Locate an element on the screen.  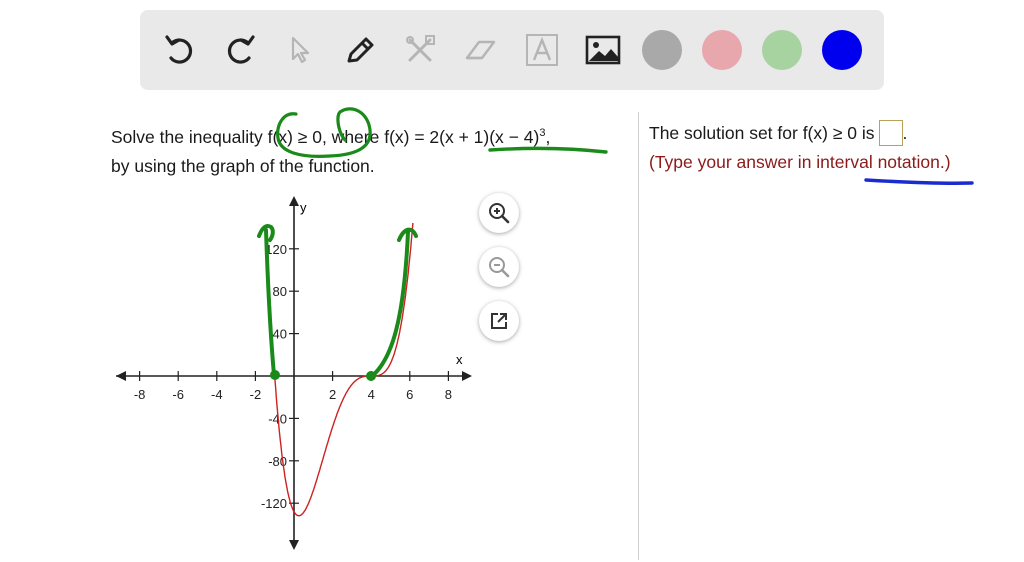
zoom-out-button is located at coordinates (499, 267).